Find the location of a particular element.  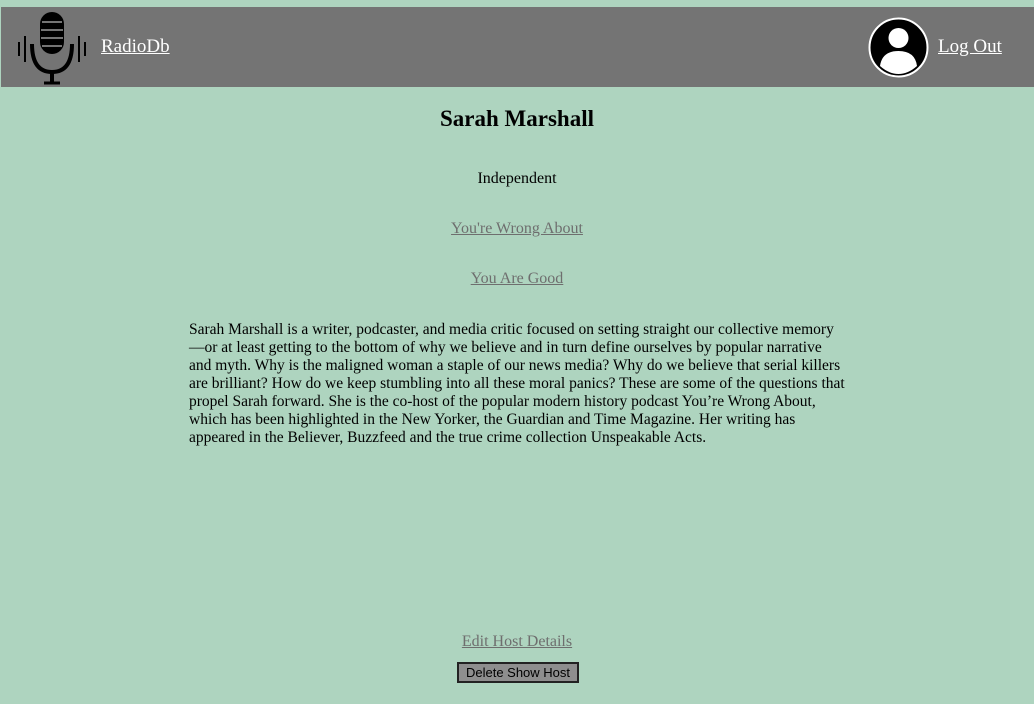

host-network: Independent is located at coordinates (517, 178).